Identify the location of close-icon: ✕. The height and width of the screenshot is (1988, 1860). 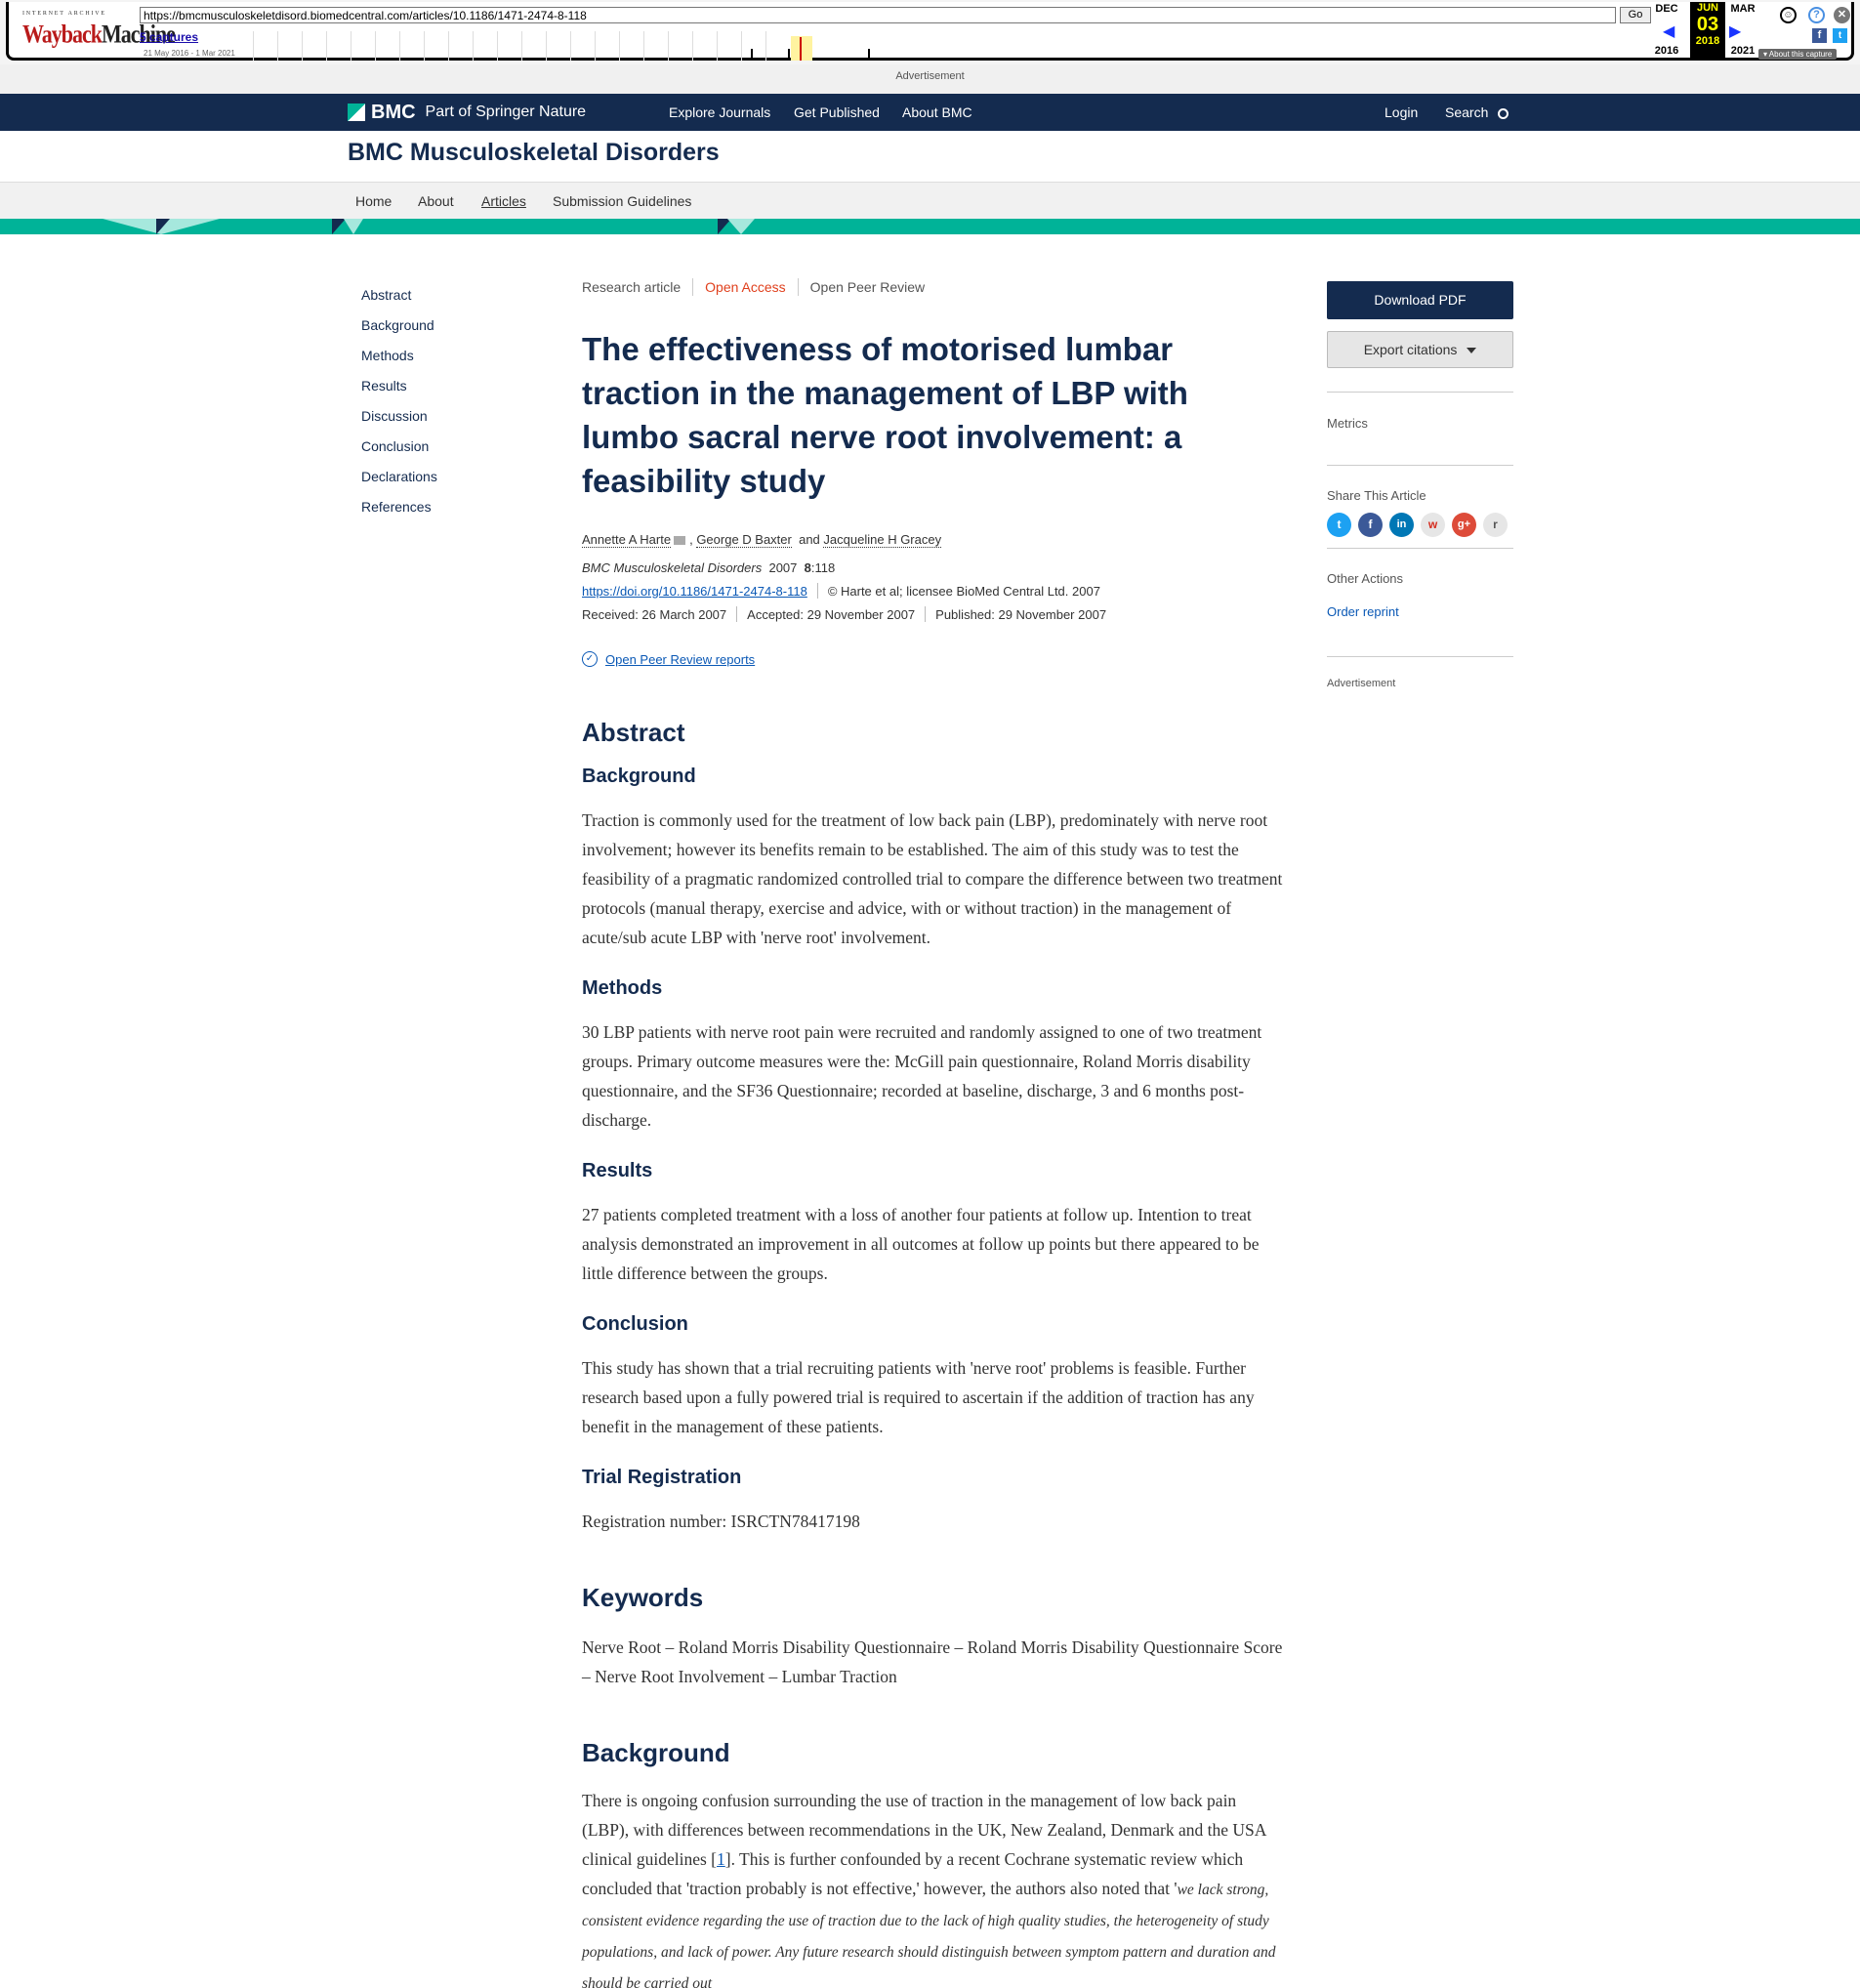
(1842, 15).